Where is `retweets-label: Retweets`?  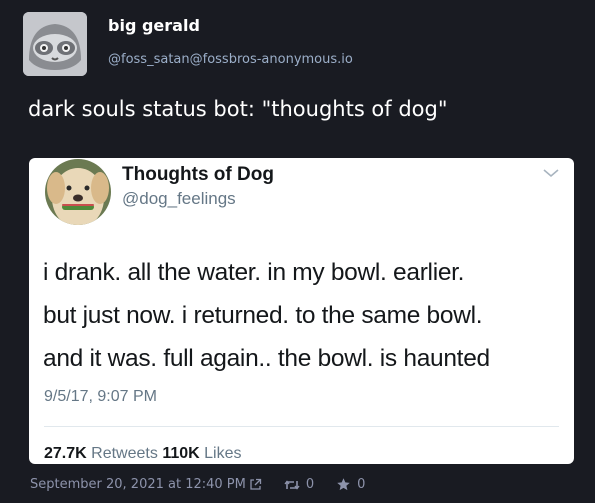 retweets-label: Retweets is located at coordinates (124, 453).